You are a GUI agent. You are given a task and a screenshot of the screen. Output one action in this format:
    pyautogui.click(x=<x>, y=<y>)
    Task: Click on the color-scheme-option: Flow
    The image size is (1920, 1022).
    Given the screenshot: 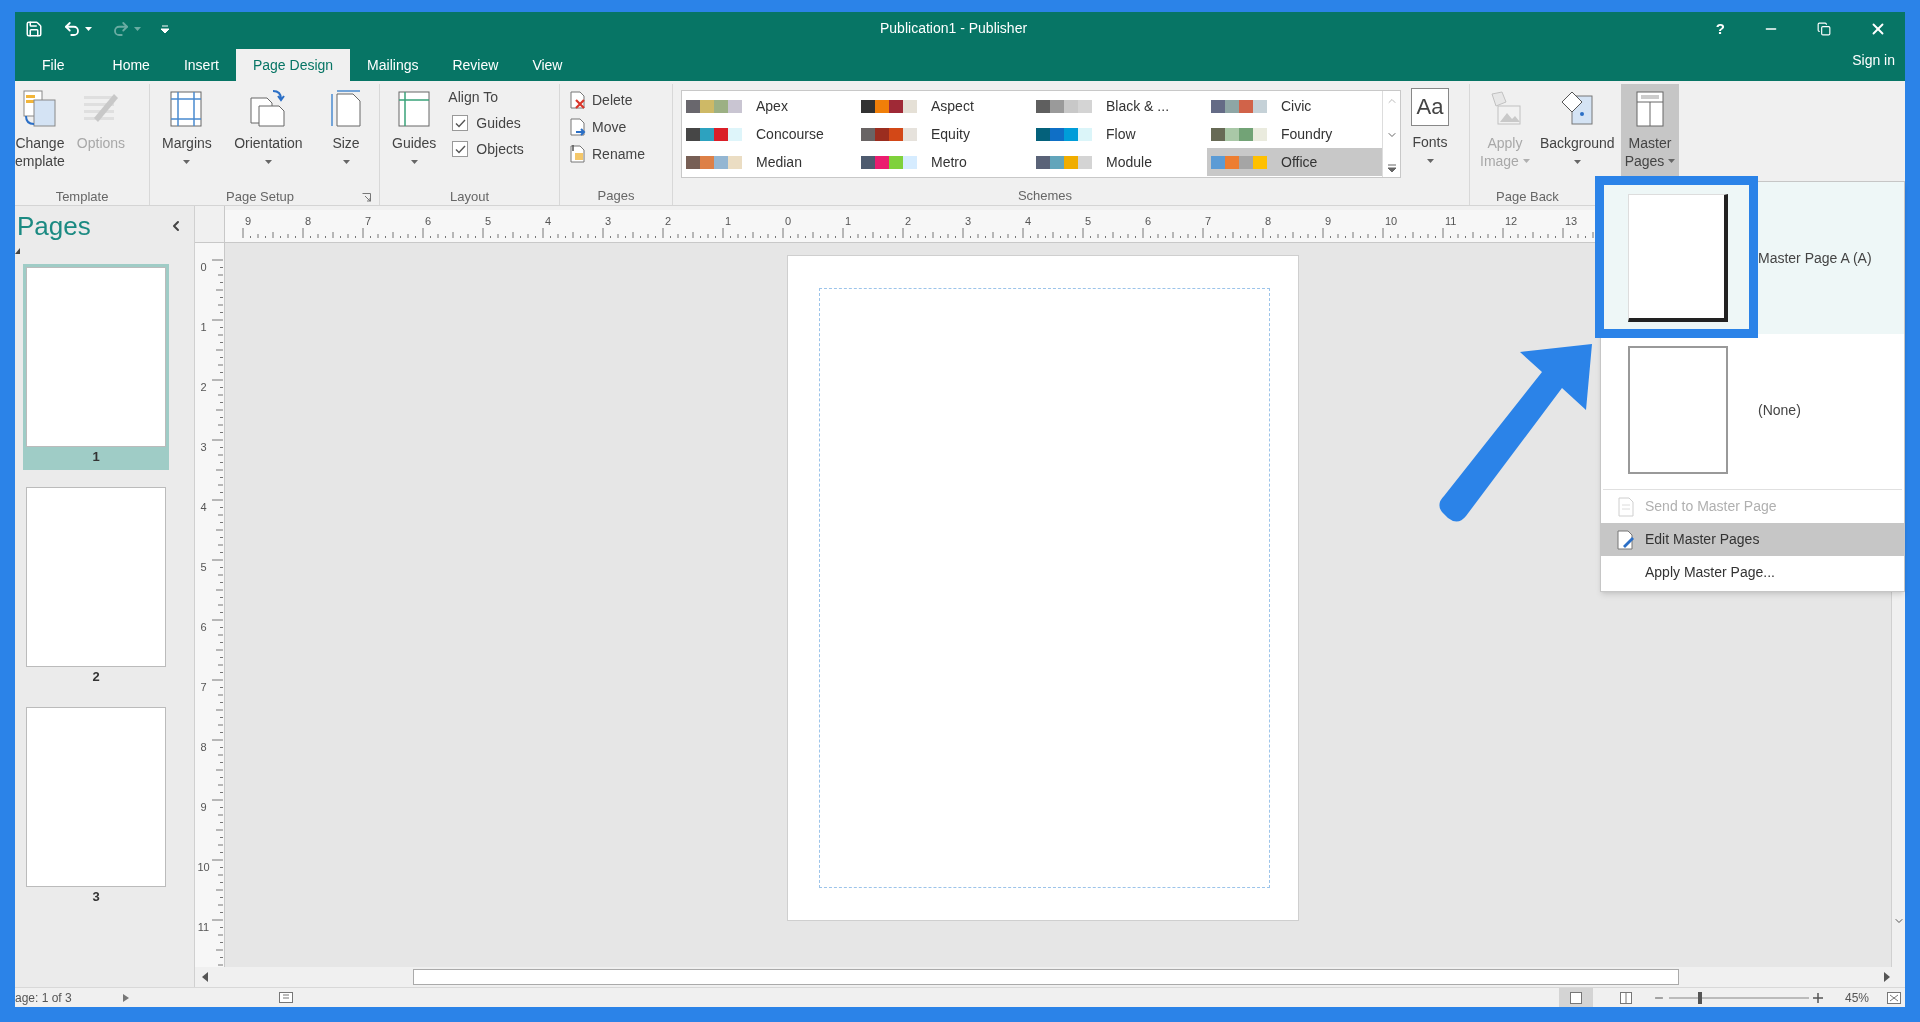 What is the action you would take?
    pyautogui.click(x=1119, y=134)
    